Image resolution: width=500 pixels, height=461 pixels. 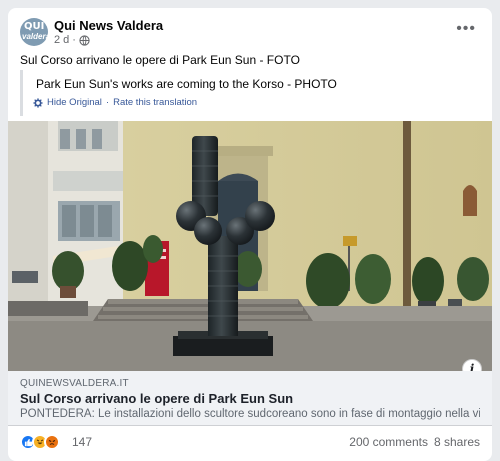 I want to click on engagement-bar: 147 200 comments 8 shares, so click(x=250, y=444).